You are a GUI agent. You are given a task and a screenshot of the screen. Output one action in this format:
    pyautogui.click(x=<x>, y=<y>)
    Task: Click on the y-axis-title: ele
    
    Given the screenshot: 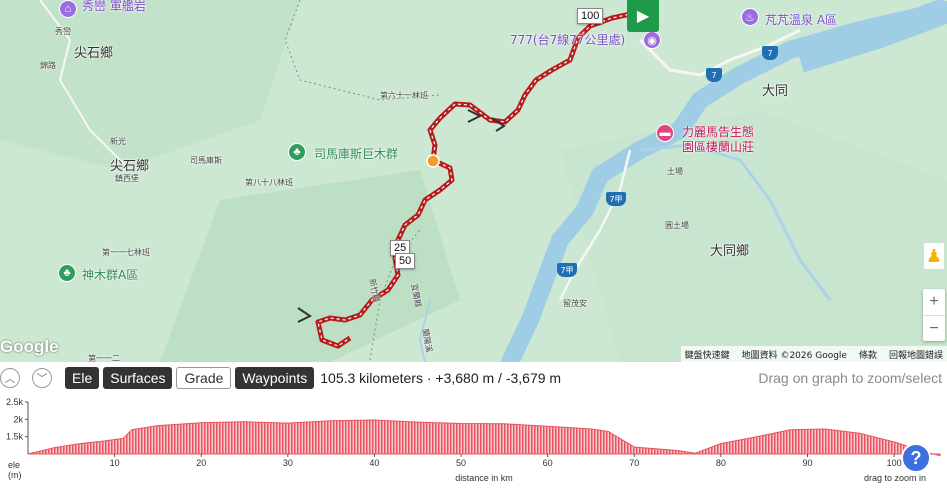 What is the action you would take?
    pyautogui.click(x=14, y=465)
    